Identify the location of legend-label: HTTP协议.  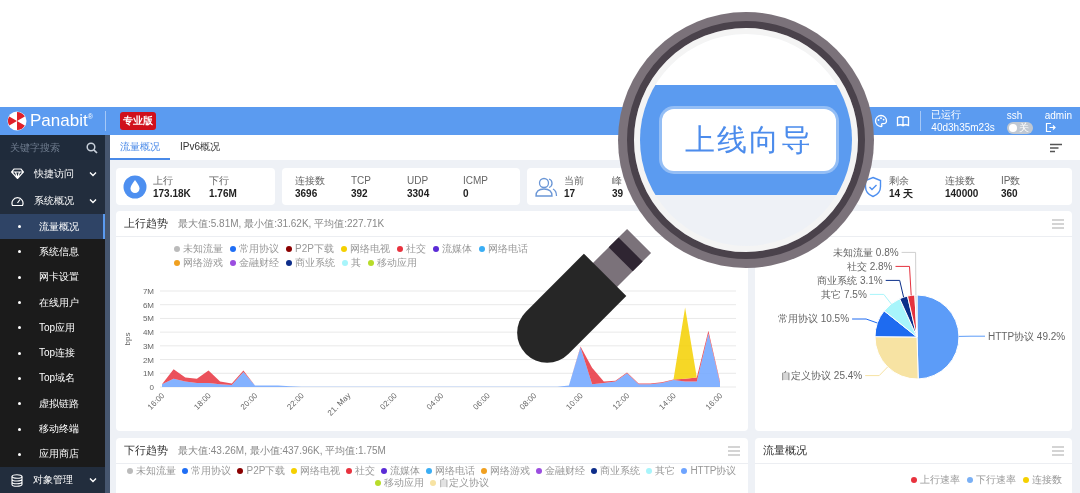
(713, 471).